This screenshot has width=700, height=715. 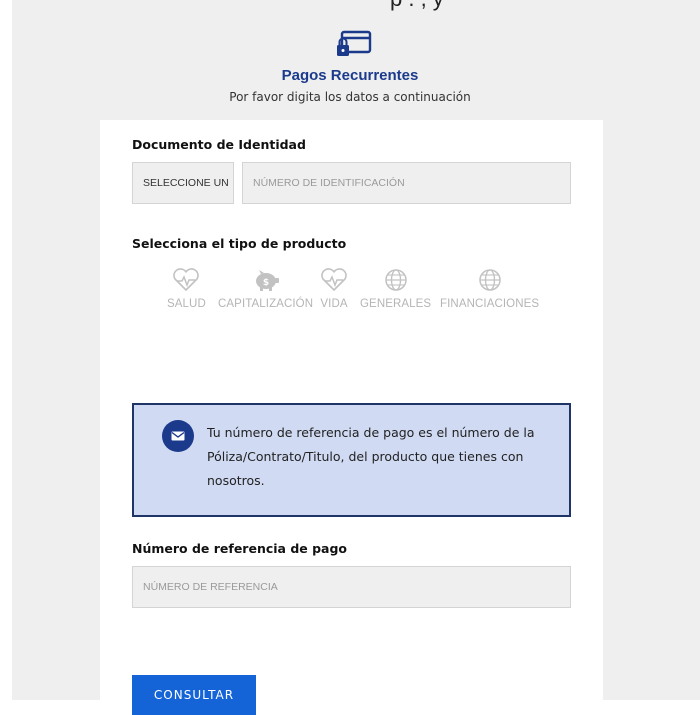 What do you see at coordinates (219, 144) in the screenshot?
I see `document-label: Documento de Identidad` at bounding box center [219, 144].